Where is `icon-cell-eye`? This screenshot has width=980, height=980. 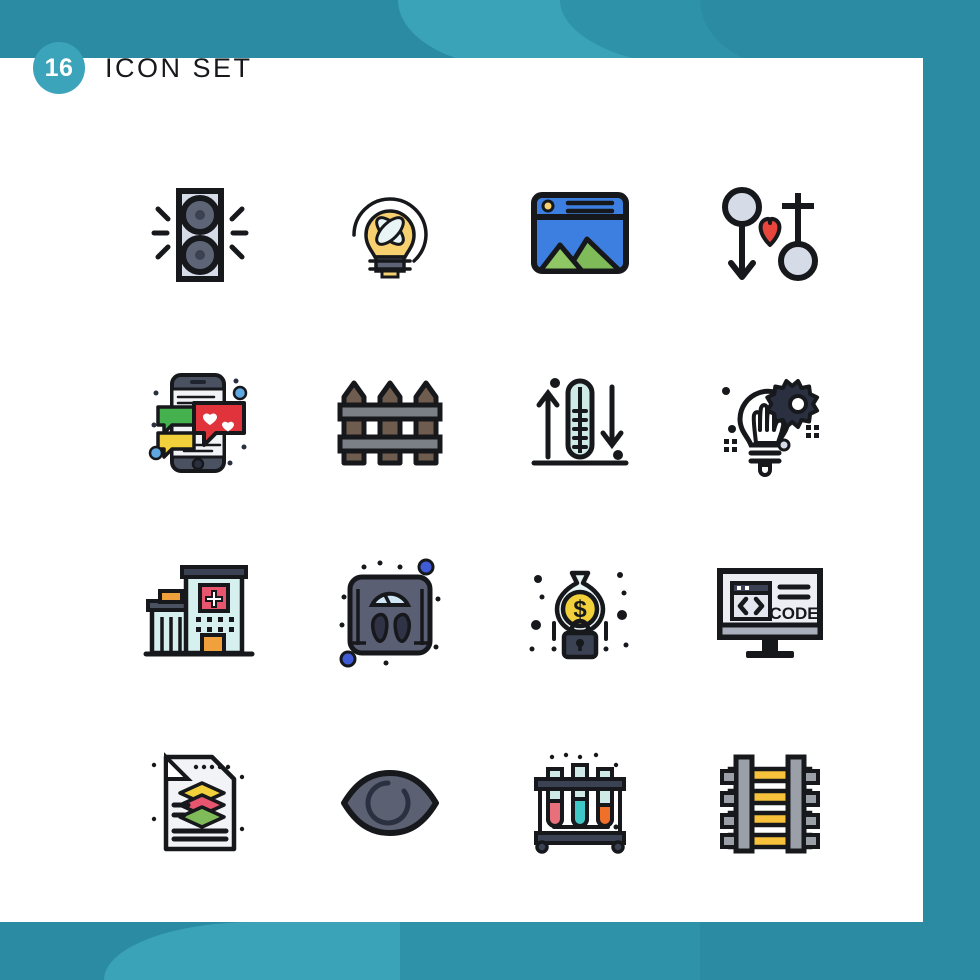 icon-cell-eye is located at coordinates (390, 803).